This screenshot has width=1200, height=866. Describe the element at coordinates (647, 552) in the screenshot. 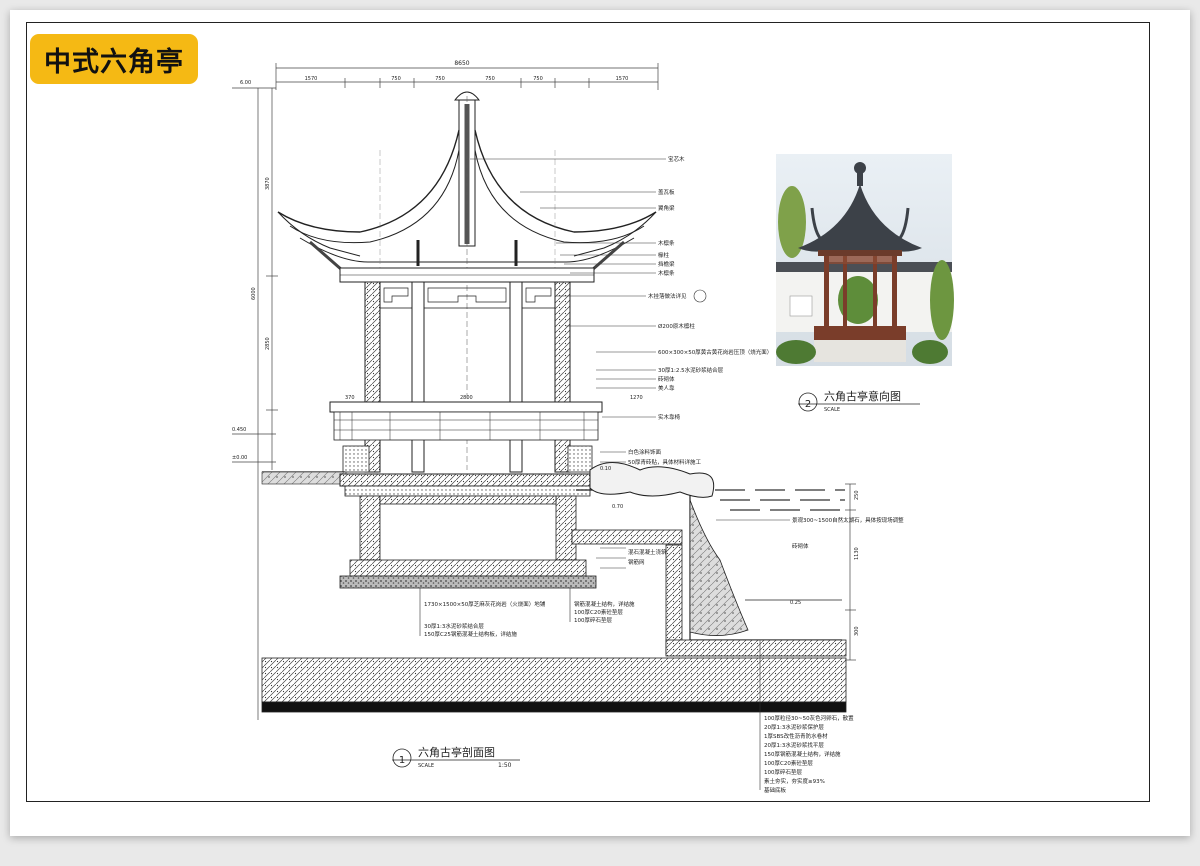

I see `label-mid-4: 混石混凝土浇筑` at that location.